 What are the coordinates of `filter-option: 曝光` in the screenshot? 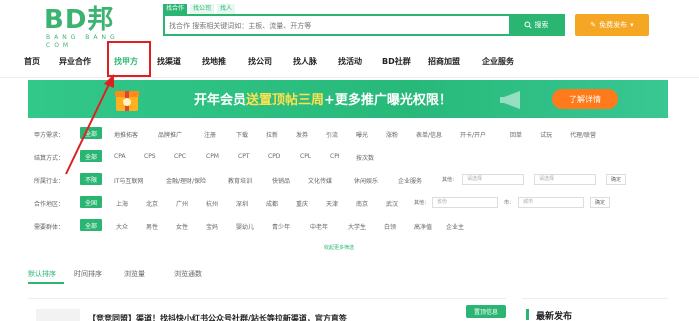 It's located at (362, 134).